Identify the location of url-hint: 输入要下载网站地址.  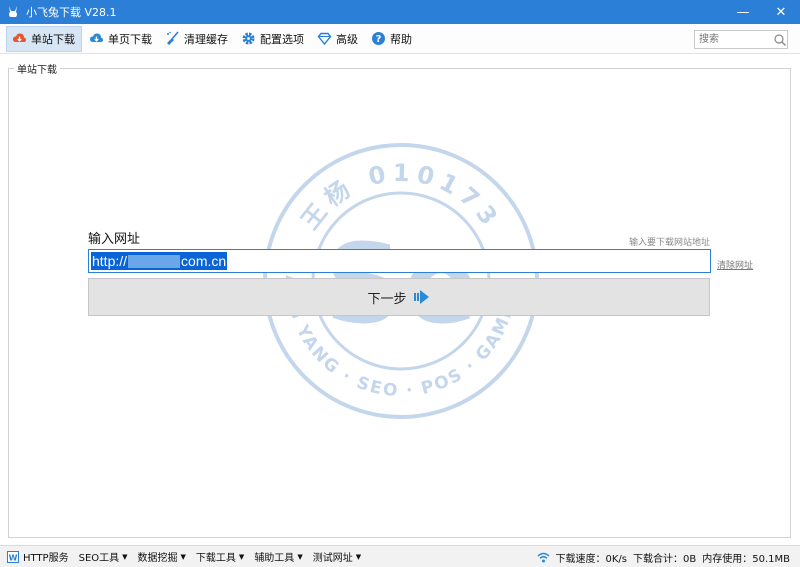
(669, 243).